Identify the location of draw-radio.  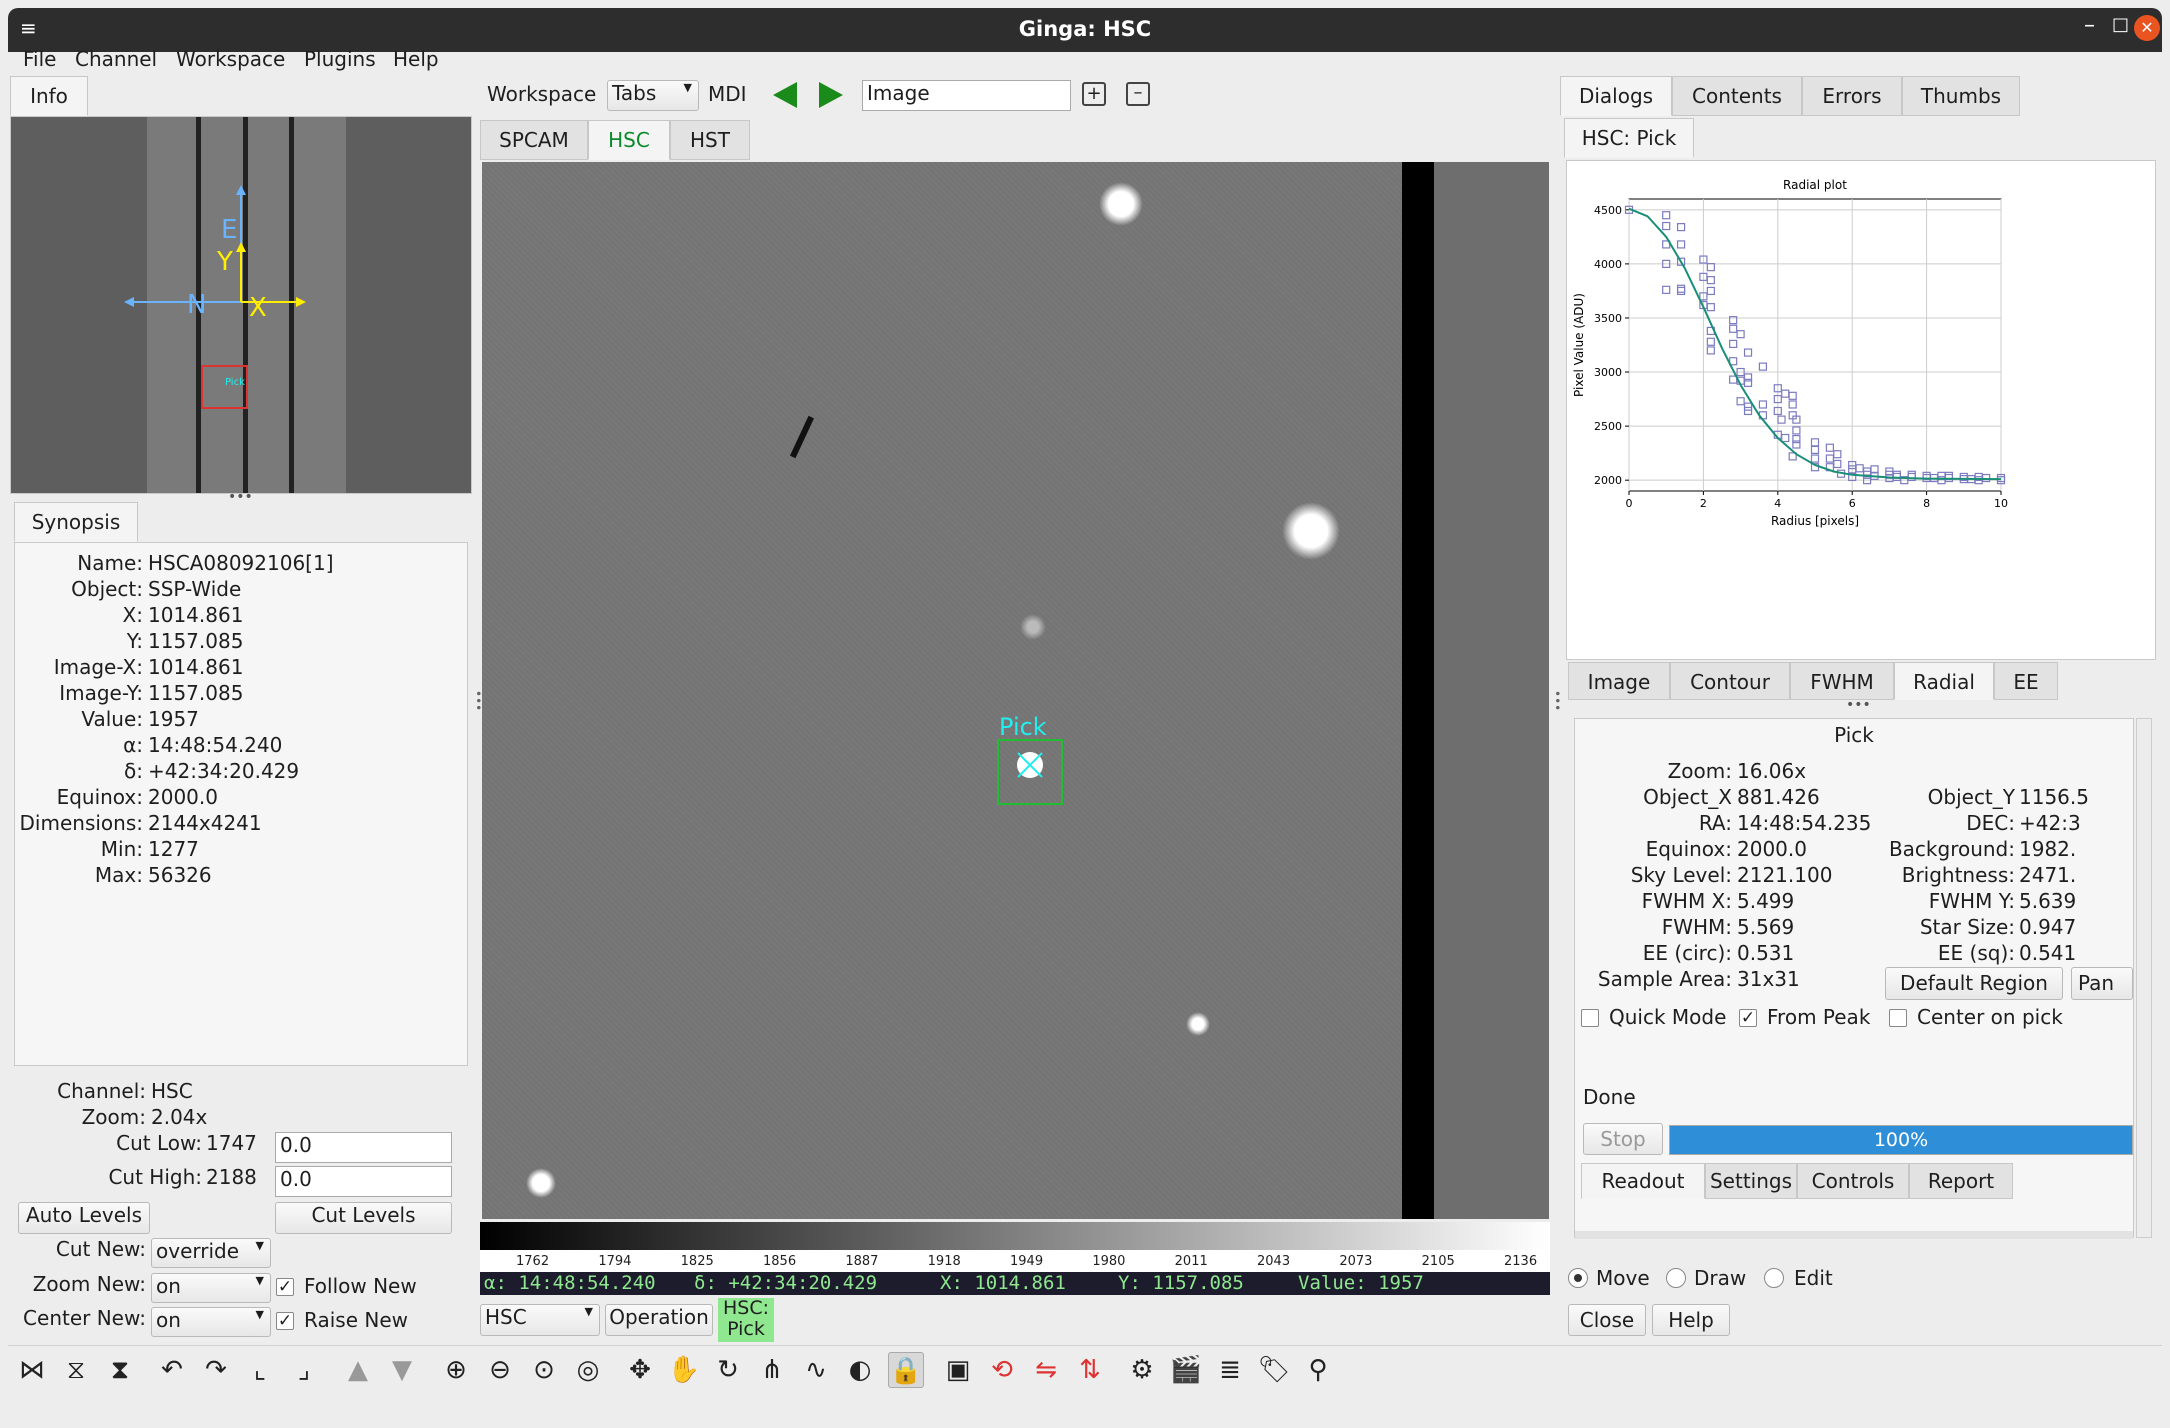
(1676, 1278).